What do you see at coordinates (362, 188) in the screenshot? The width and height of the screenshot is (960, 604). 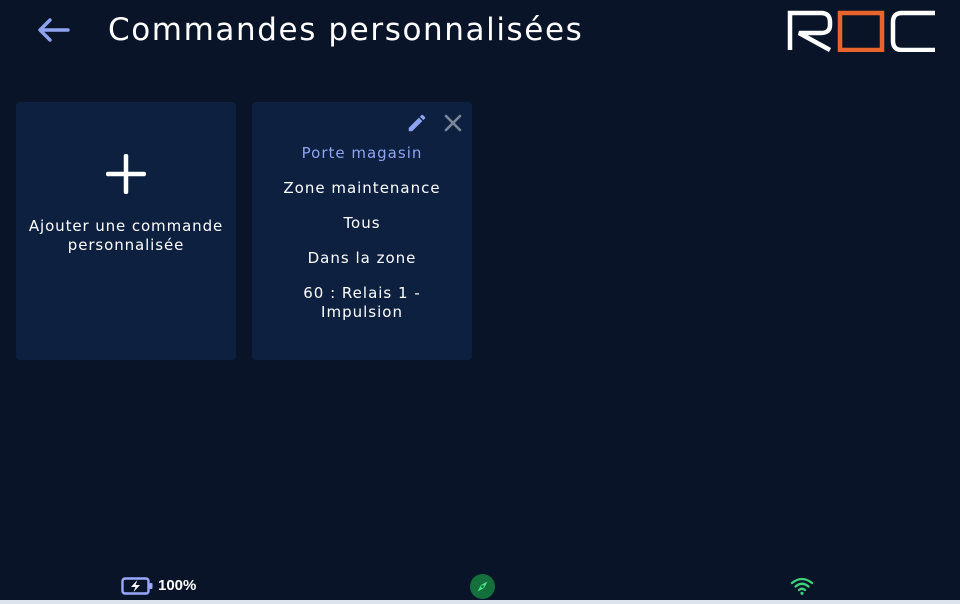 I see `command-zone: Zone maintenance` at bounding box center [362, 188].